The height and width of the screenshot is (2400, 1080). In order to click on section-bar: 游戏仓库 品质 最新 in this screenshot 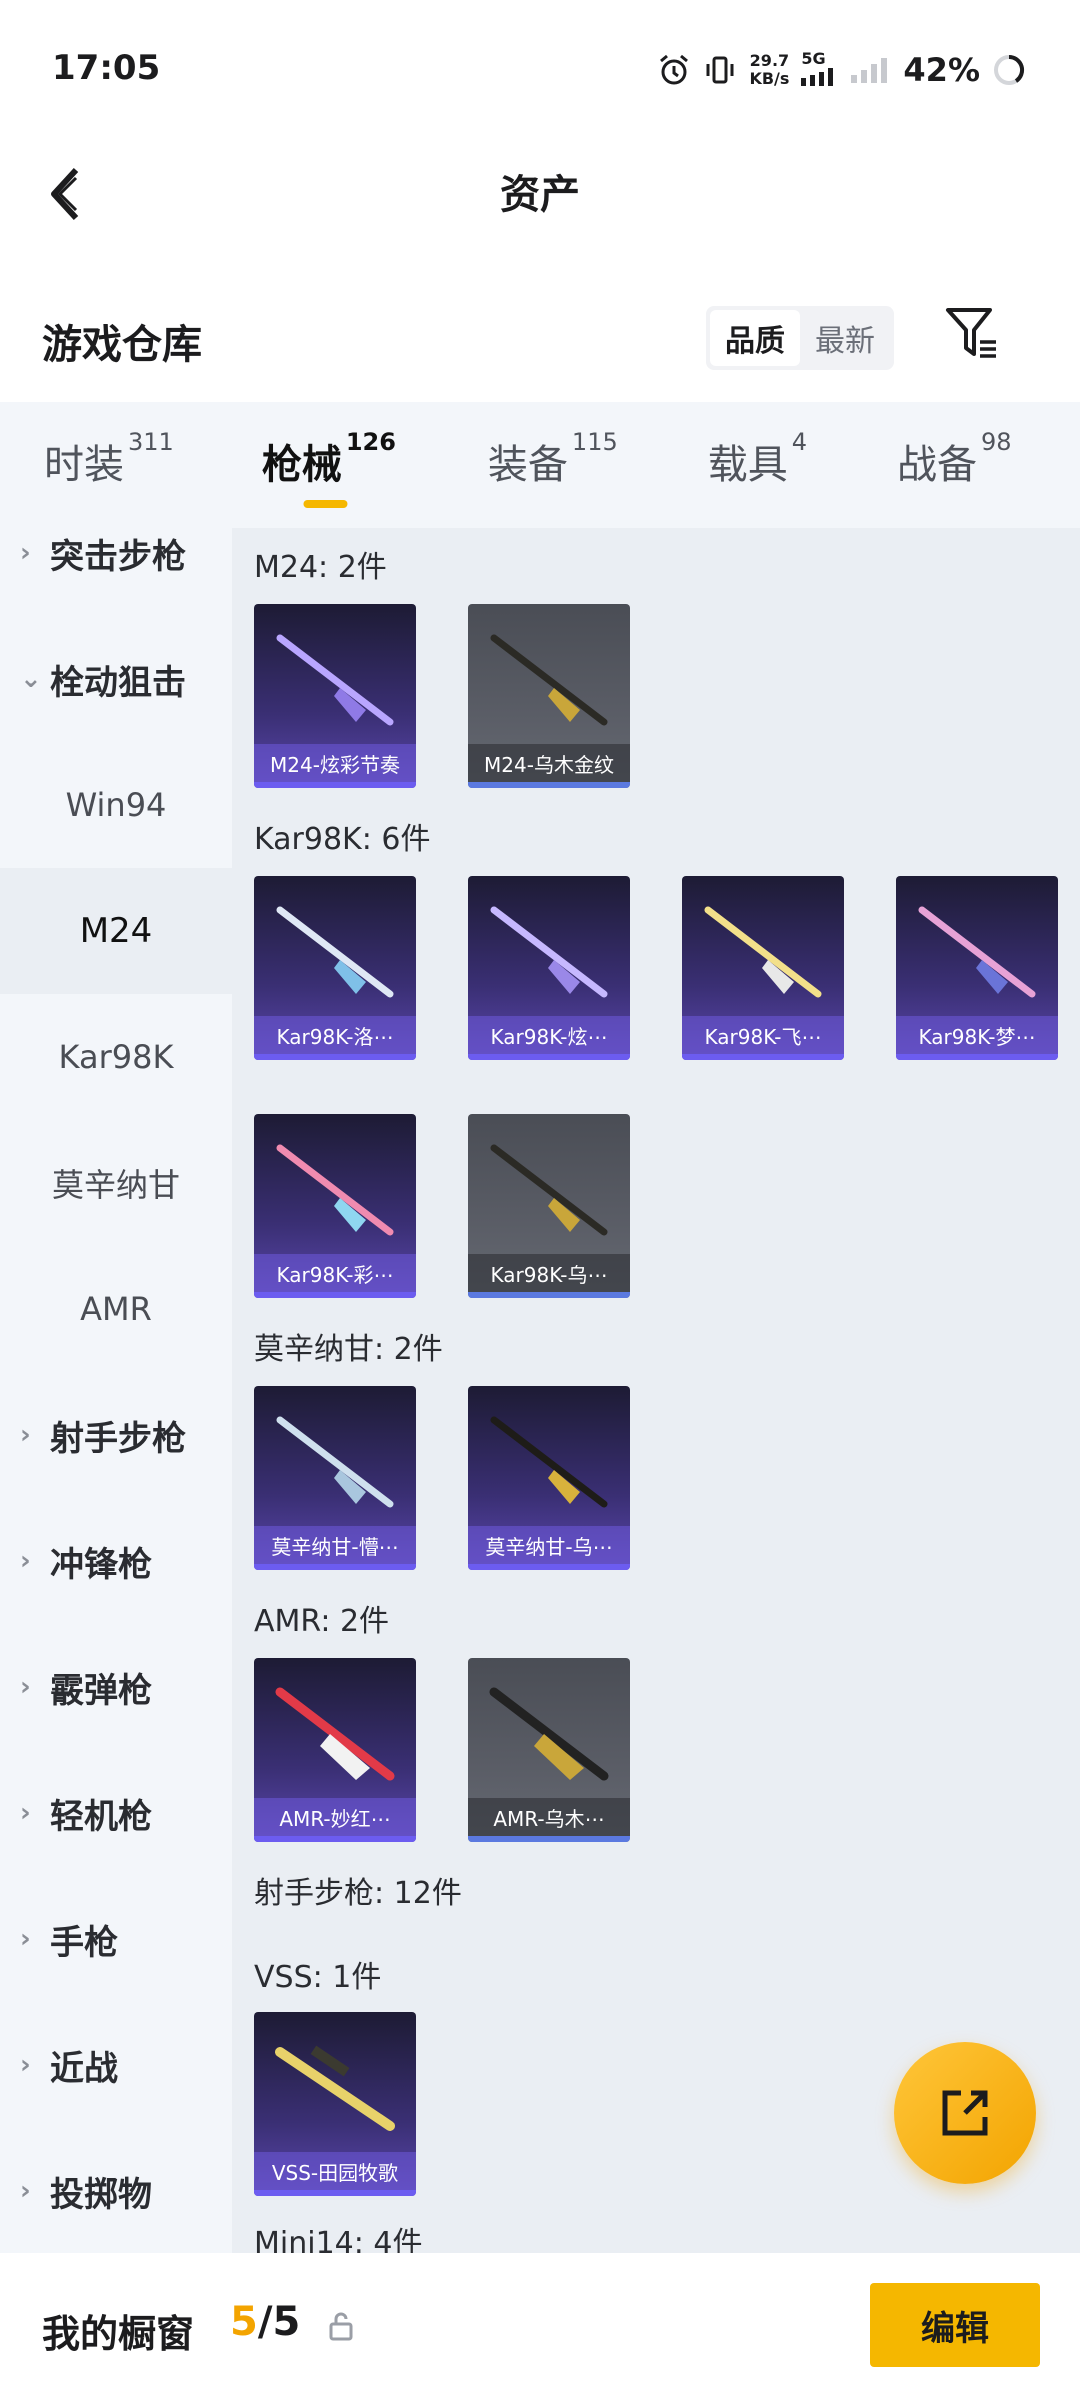, I will do `click(540, 340)`.